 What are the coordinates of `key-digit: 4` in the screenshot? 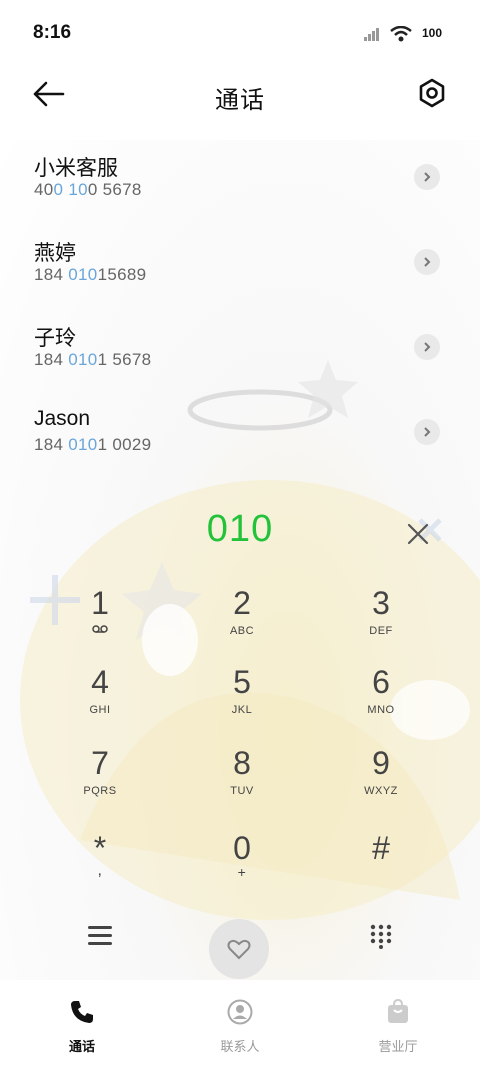 It's located at (100, 682).